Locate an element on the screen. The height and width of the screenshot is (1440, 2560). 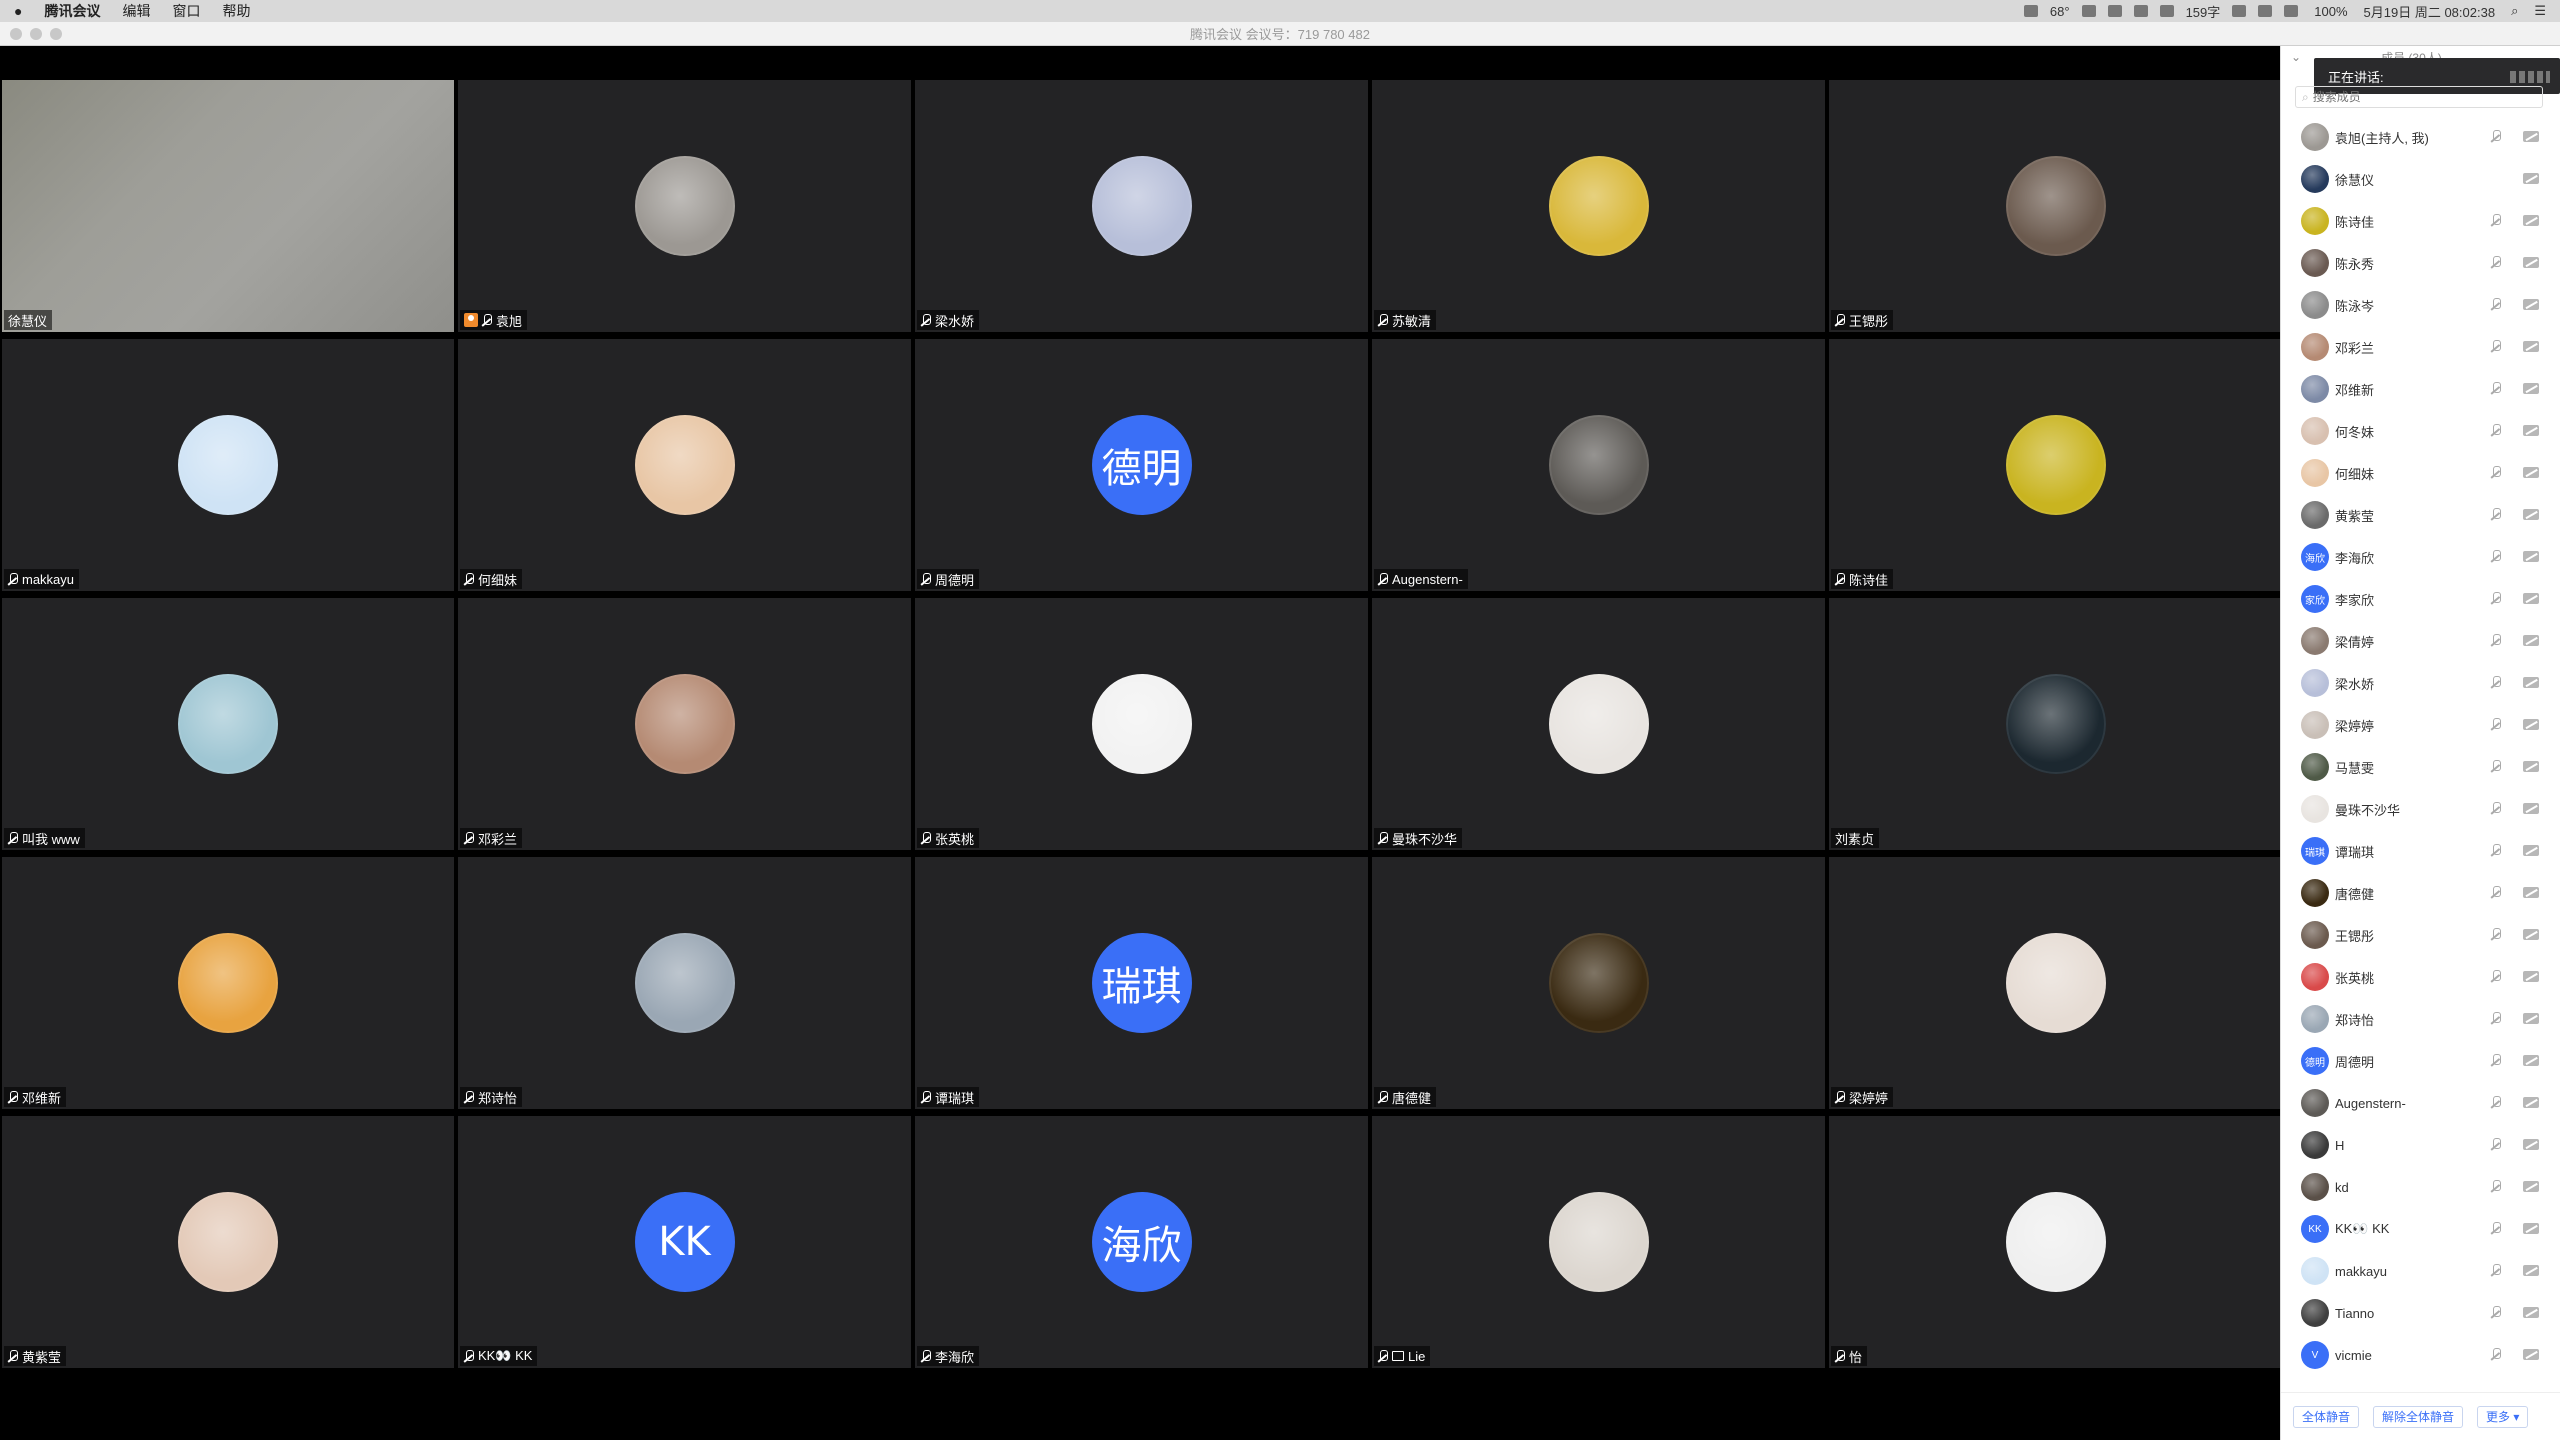
menu-edit: 编辑 is located at coordinates (136, 11).